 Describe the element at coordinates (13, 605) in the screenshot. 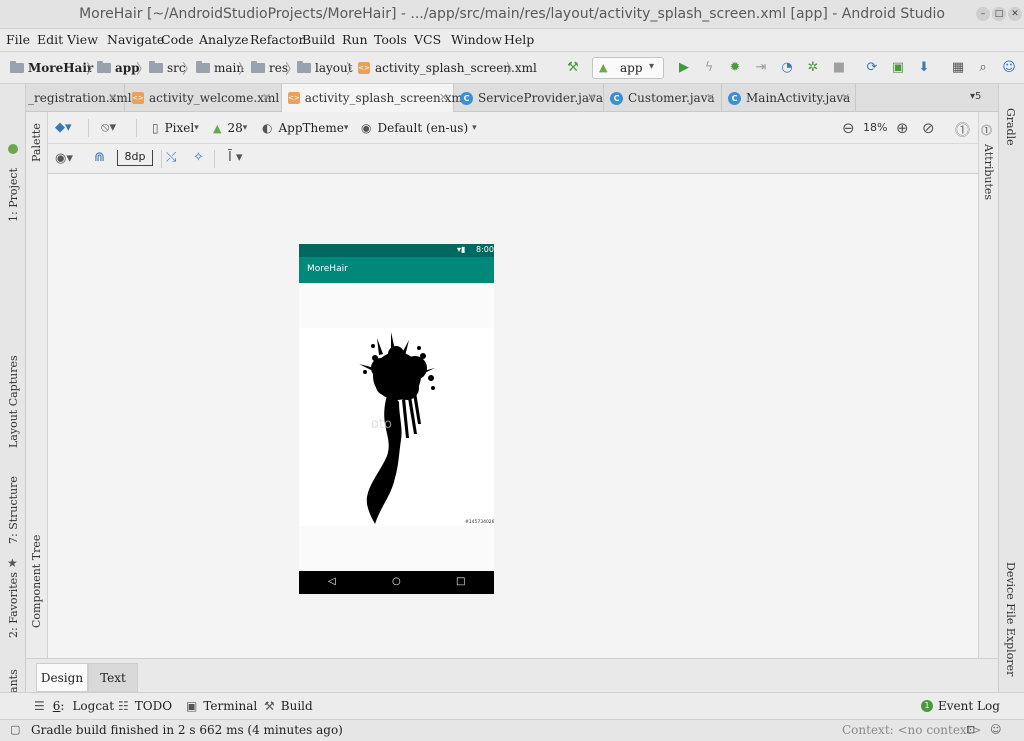

I see `favorites-tool-button: 2: Favorites` at that location.